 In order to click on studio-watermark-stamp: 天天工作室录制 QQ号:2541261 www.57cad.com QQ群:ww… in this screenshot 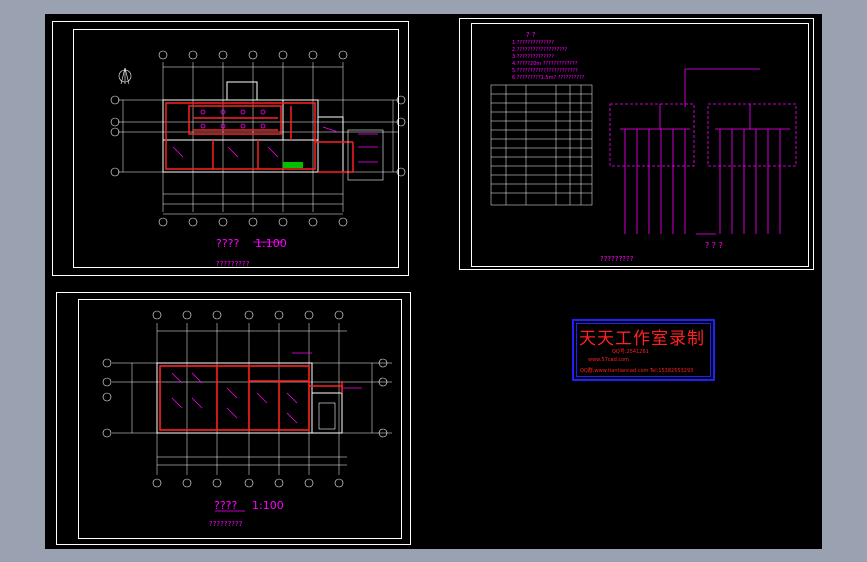, I will do `click(643, 350)`.